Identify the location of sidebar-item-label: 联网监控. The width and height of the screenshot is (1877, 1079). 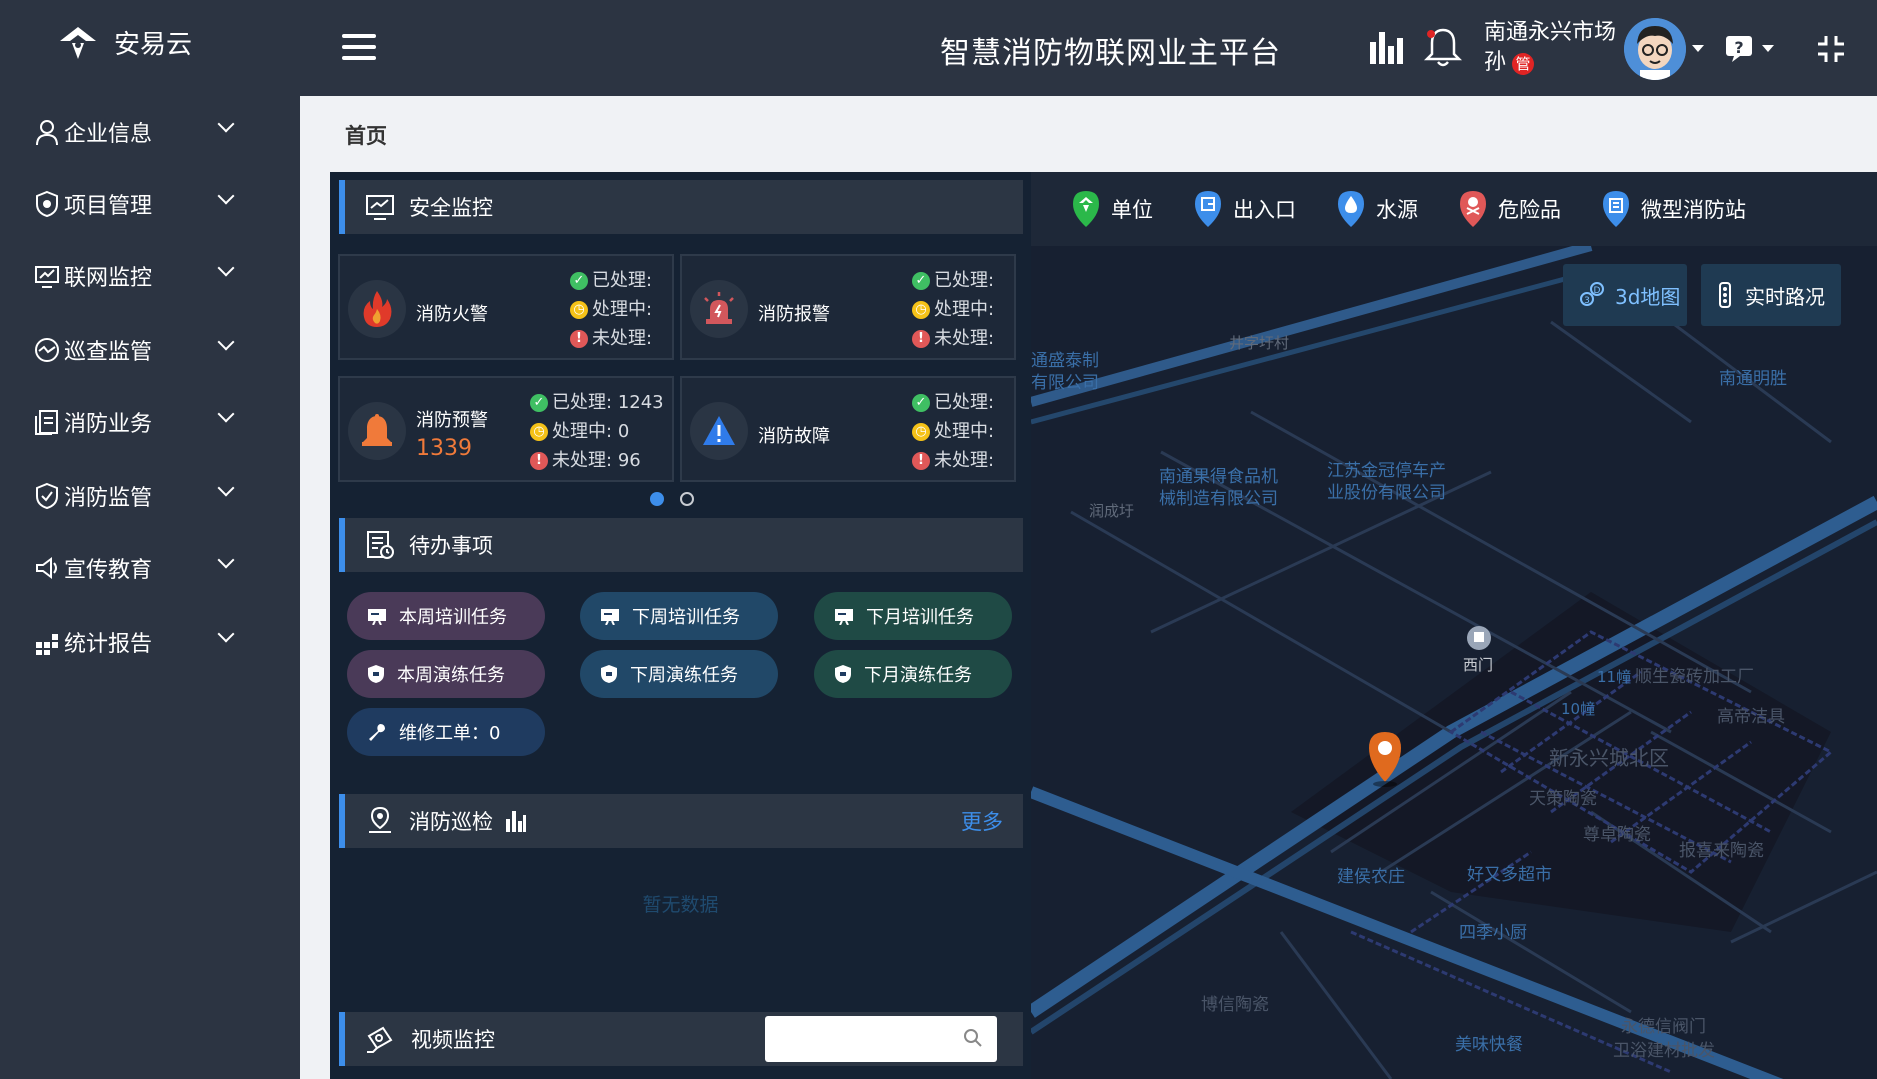
(108, 278).